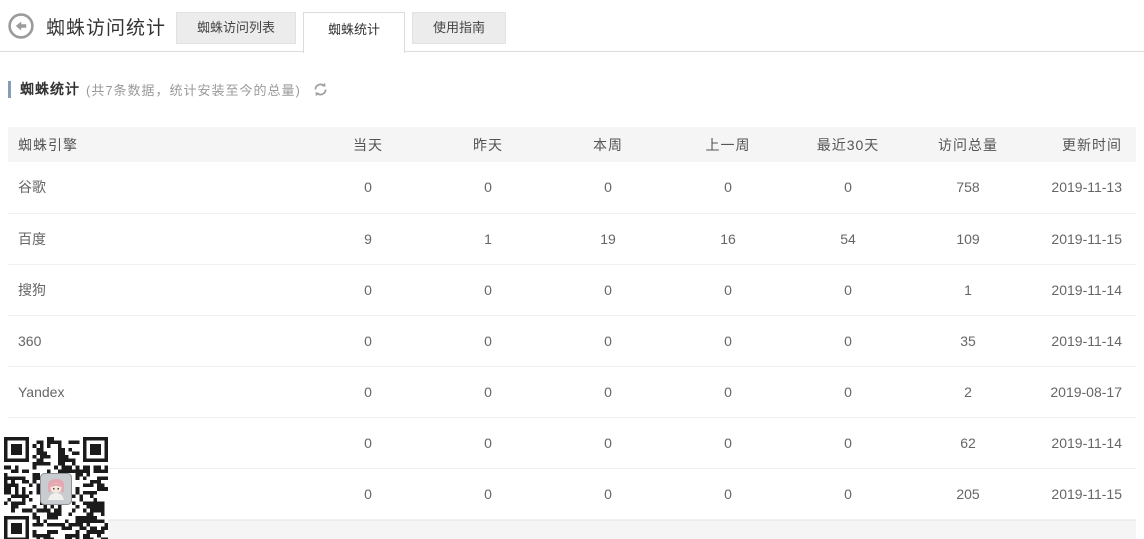 The width and height of the screenshot is (1144, 539). Describe the element at coordinates (50, 89) in the screenshot. I see `section-title: 蜘蛛统计` at that location.